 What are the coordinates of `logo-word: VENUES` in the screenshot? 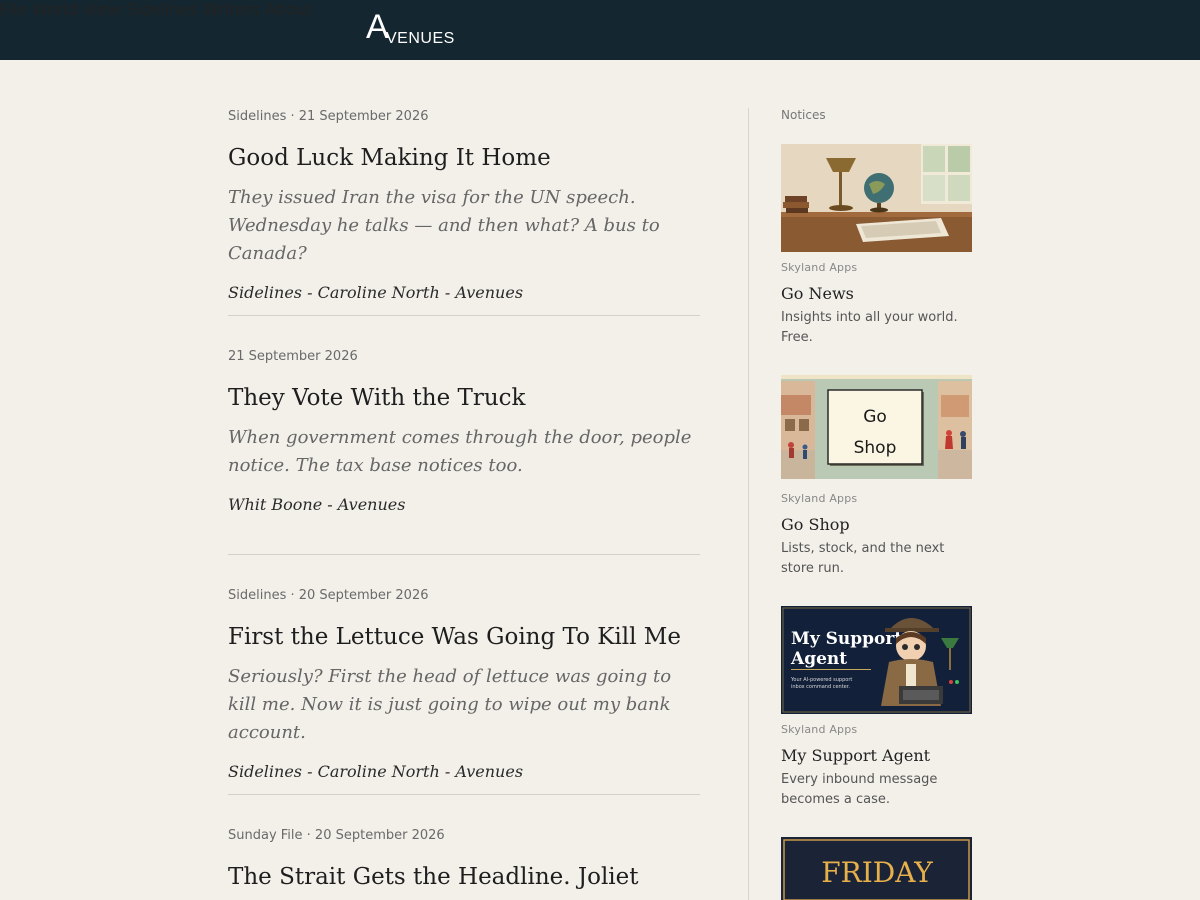 It's located at (420, 38).